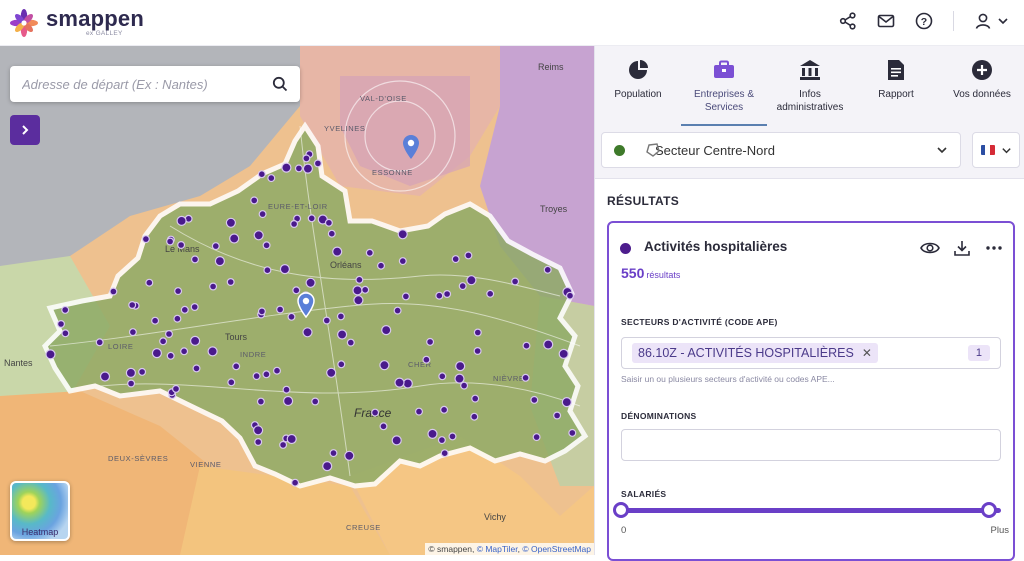  What do you see at coordinates (848, 21) in the screenshot?
I see `share-icon` at bounding box center [848, 21].